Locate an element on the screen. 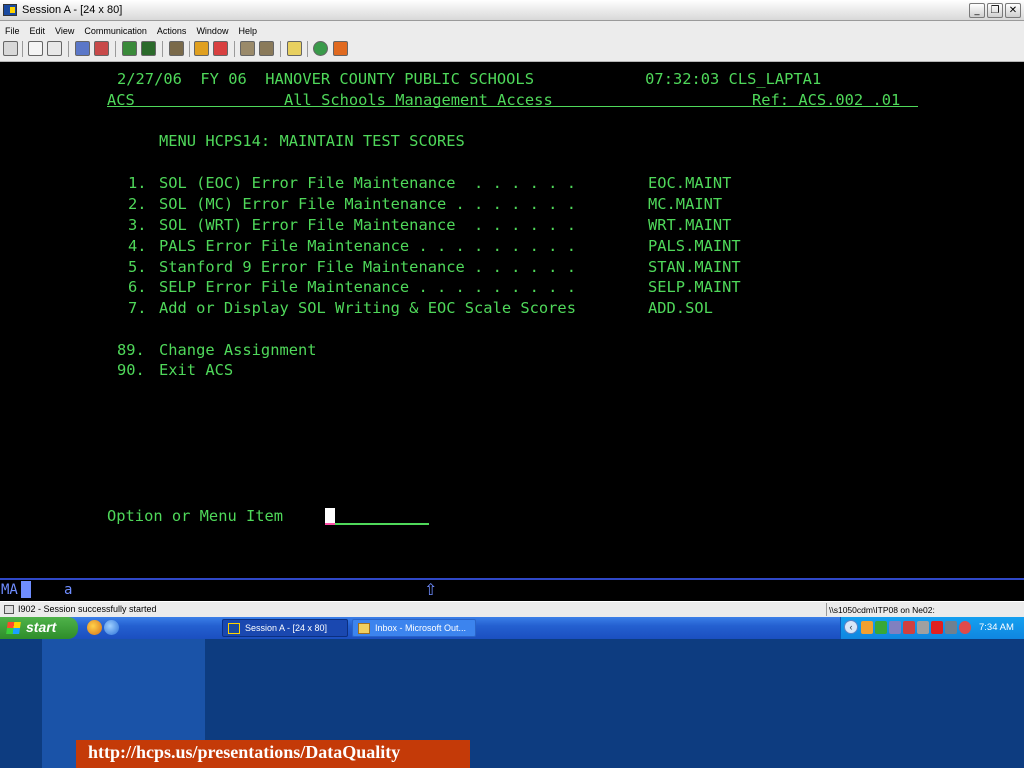 The image size is (1024, 768). connection-path: \\s1050cdm\ITP08 on Ne02: is located at coordinates (925, 609).